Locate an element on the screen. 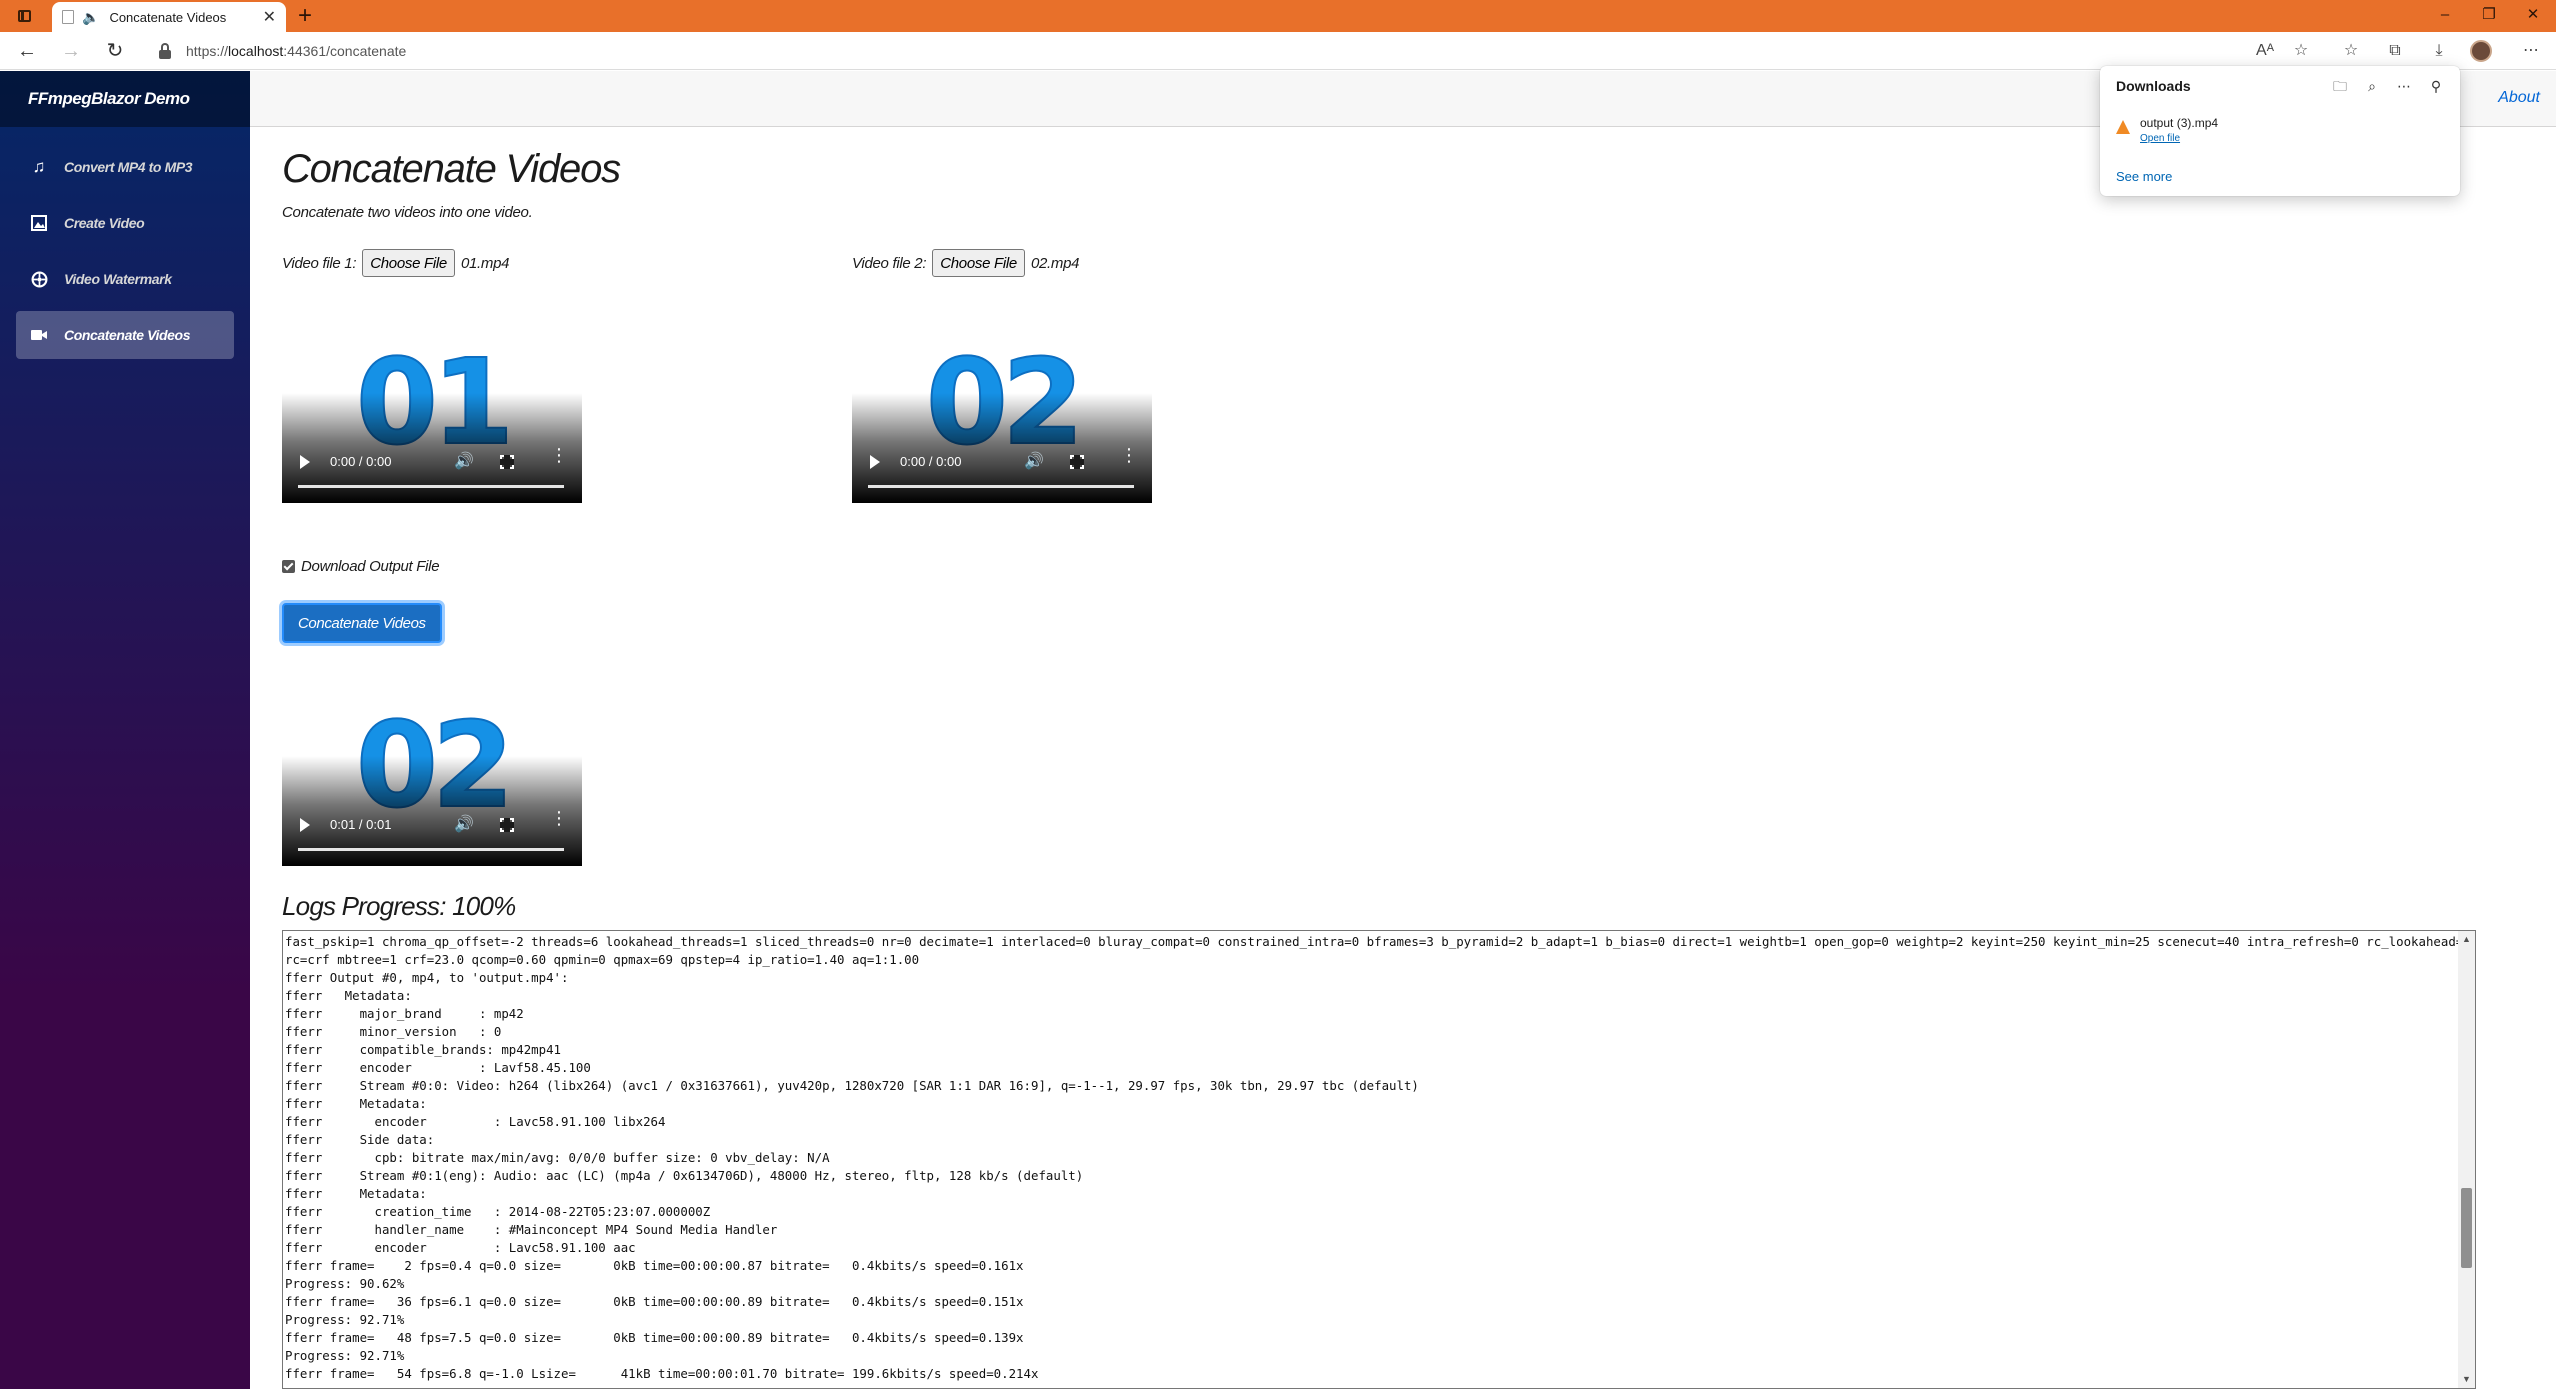 The image size is (2556, 1389). restore-button: ❐ is located at coordinates (2489, 16).